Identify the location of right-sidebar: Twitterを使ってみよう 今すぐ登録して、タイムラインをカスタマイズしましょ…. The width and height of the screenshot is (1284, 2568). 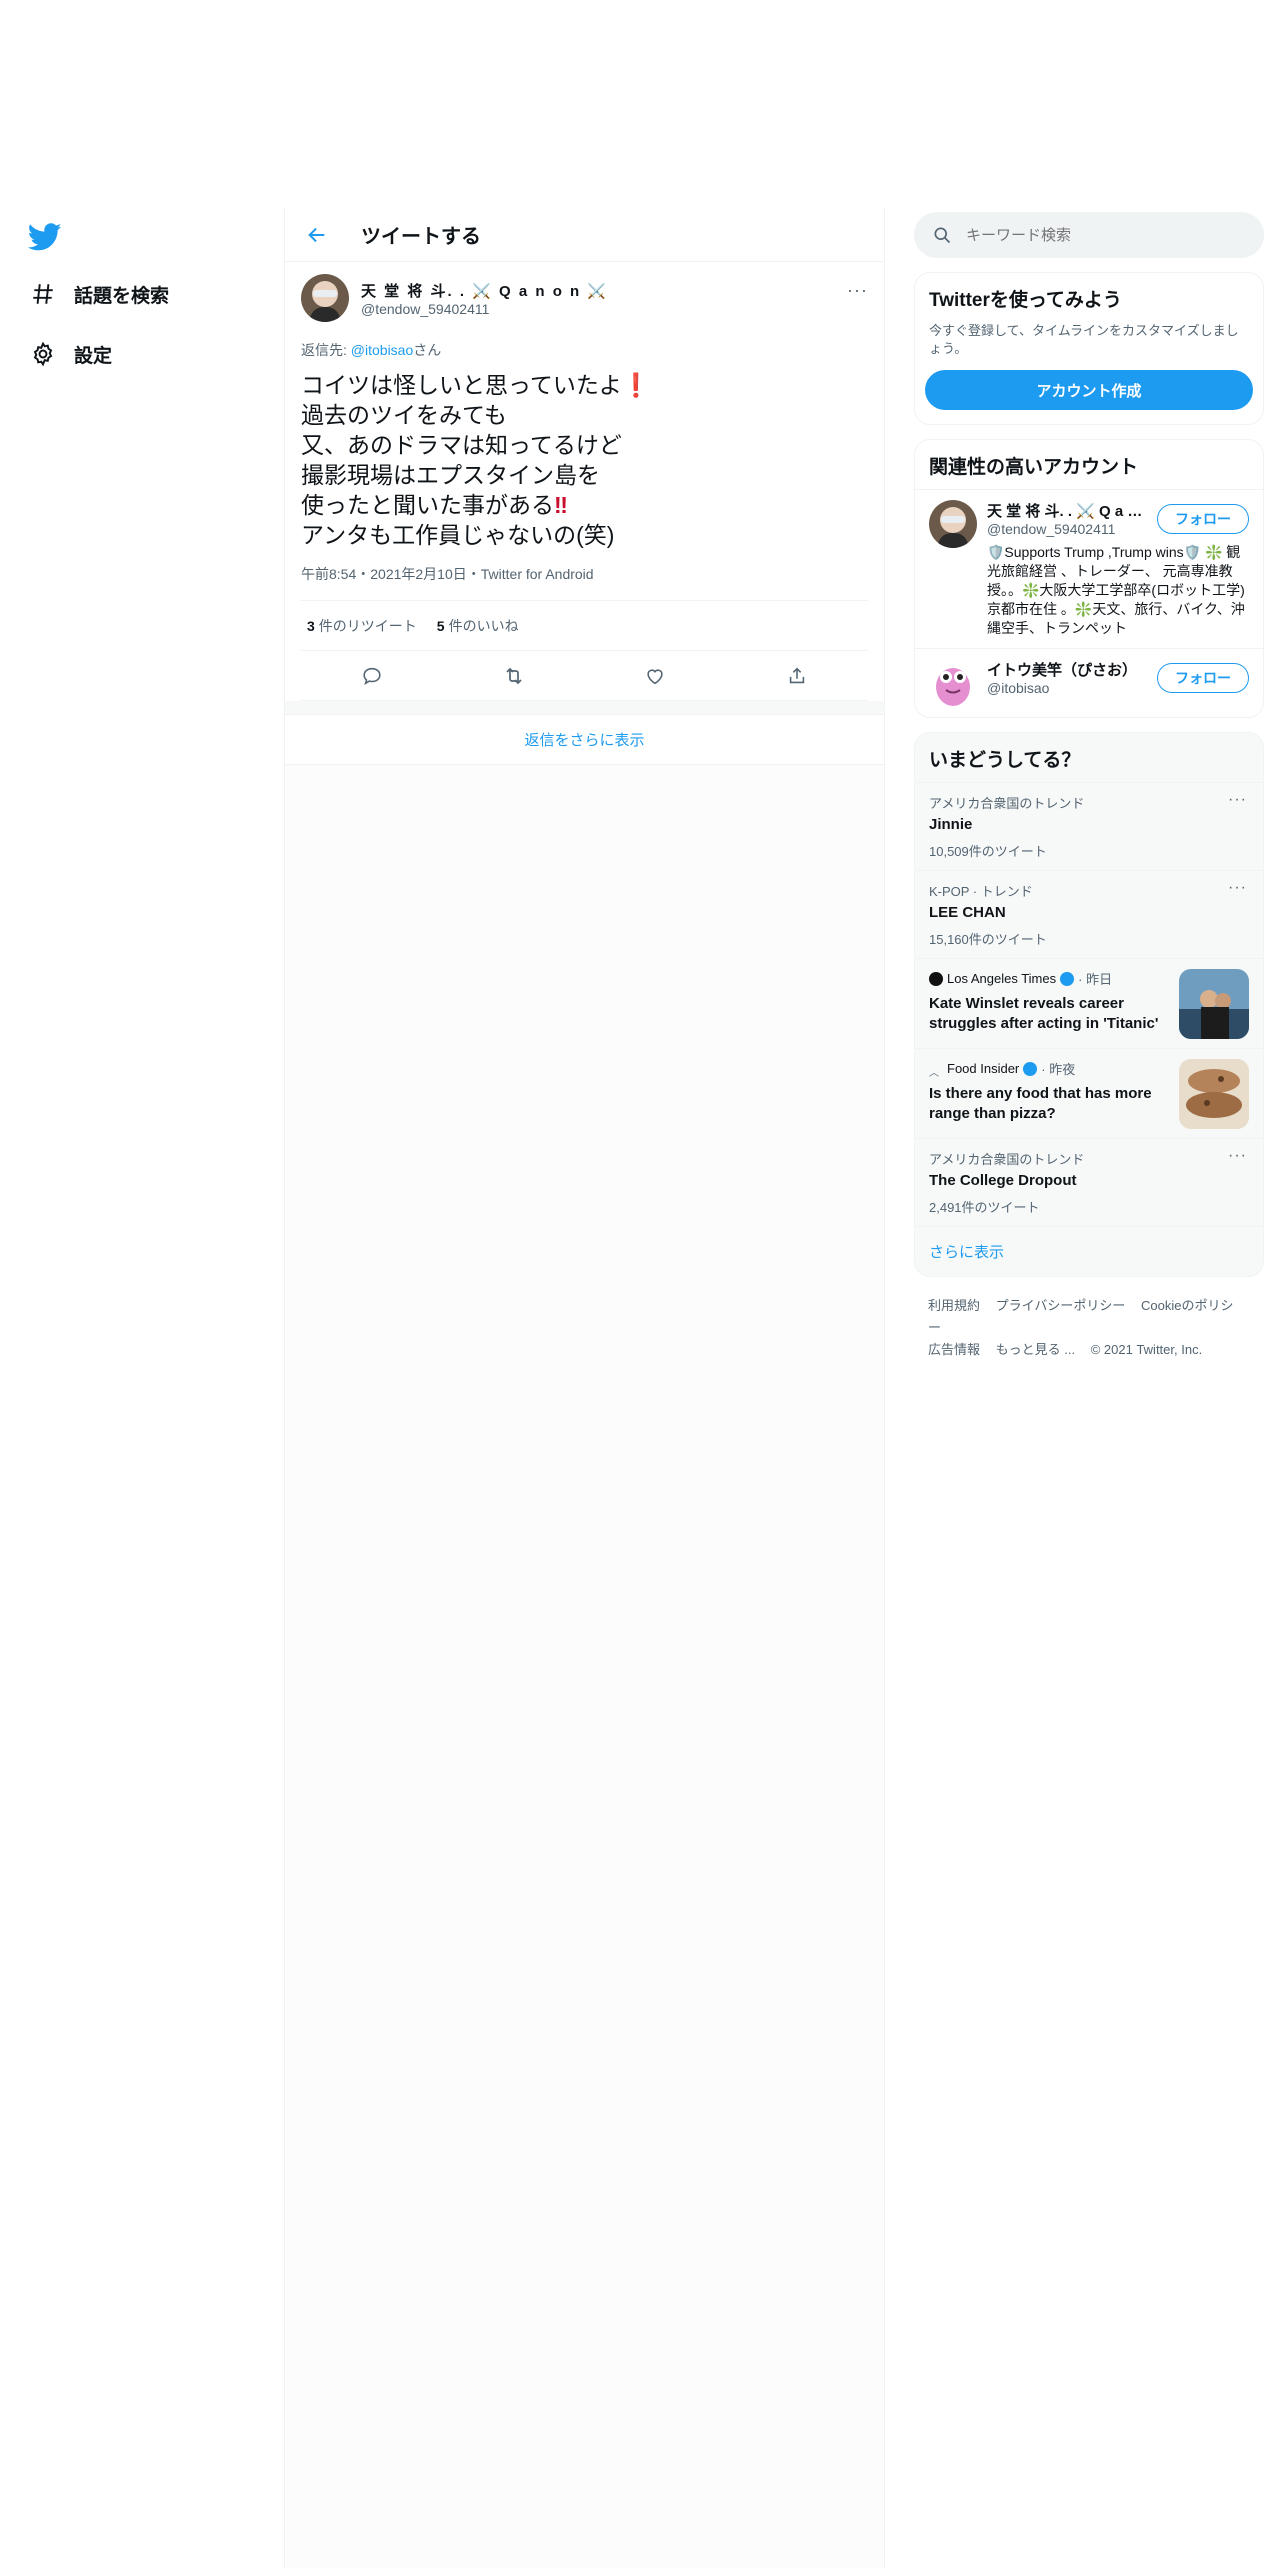
(1089, 795).